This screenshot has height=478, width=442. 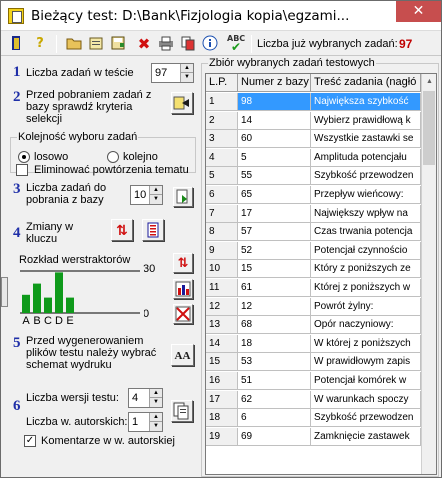 I want to click on task-content-cell: Amplituda potencjału, so click(x=366, y=157).